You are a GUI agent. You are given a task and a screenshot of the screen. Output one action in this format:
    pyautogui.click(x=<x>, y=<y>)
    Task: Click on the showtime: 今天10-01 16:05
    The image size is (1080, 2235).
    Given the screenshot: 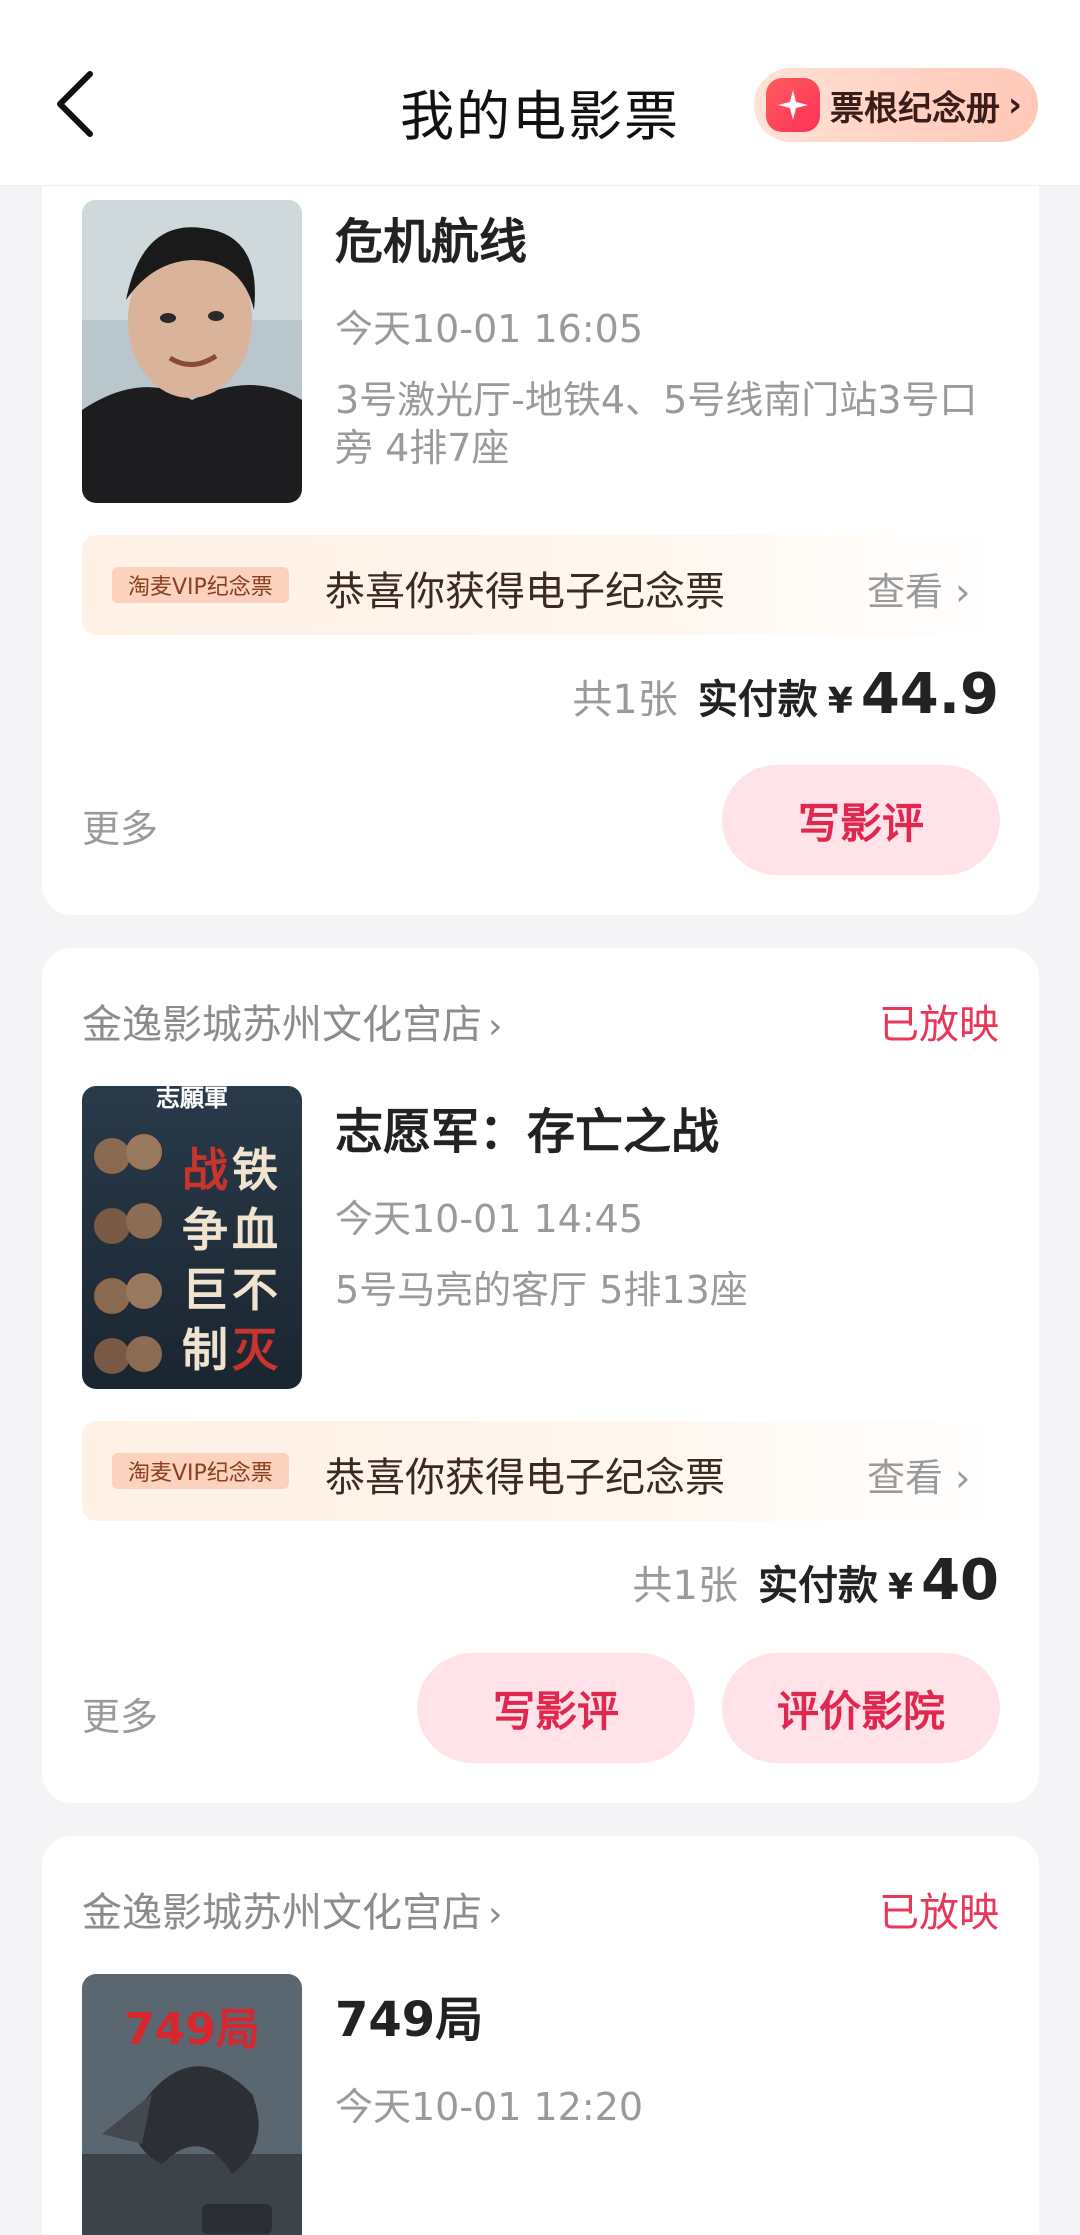 What is the action you would take?
    pyautogui.click(x=489, y=329)
    